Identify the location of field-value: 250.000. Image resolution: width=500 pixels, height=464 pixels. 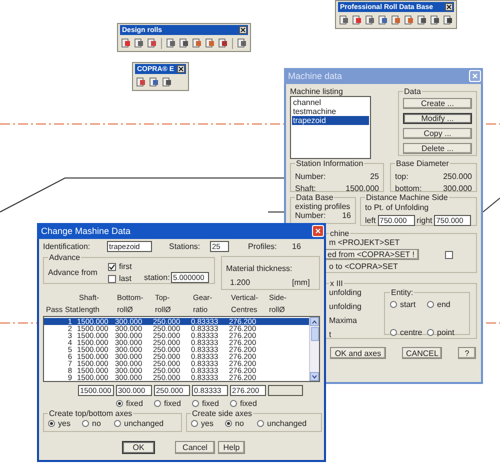
(457, 176).